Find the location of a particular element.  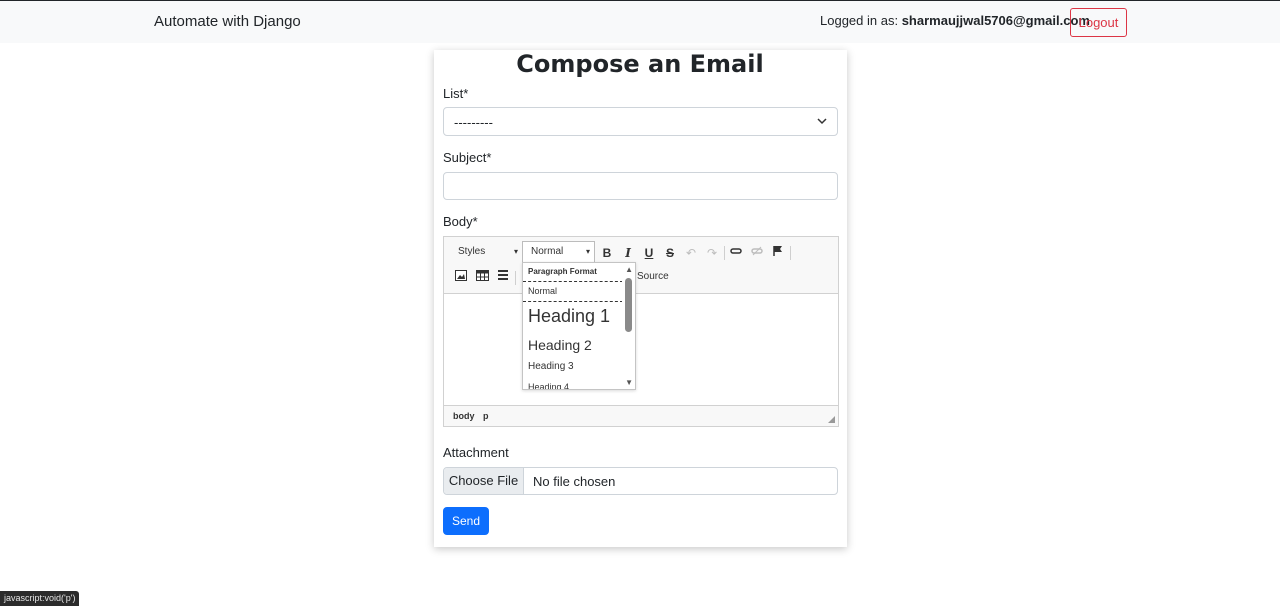

file-status: No file chosen is located at coordinates (574, 481).